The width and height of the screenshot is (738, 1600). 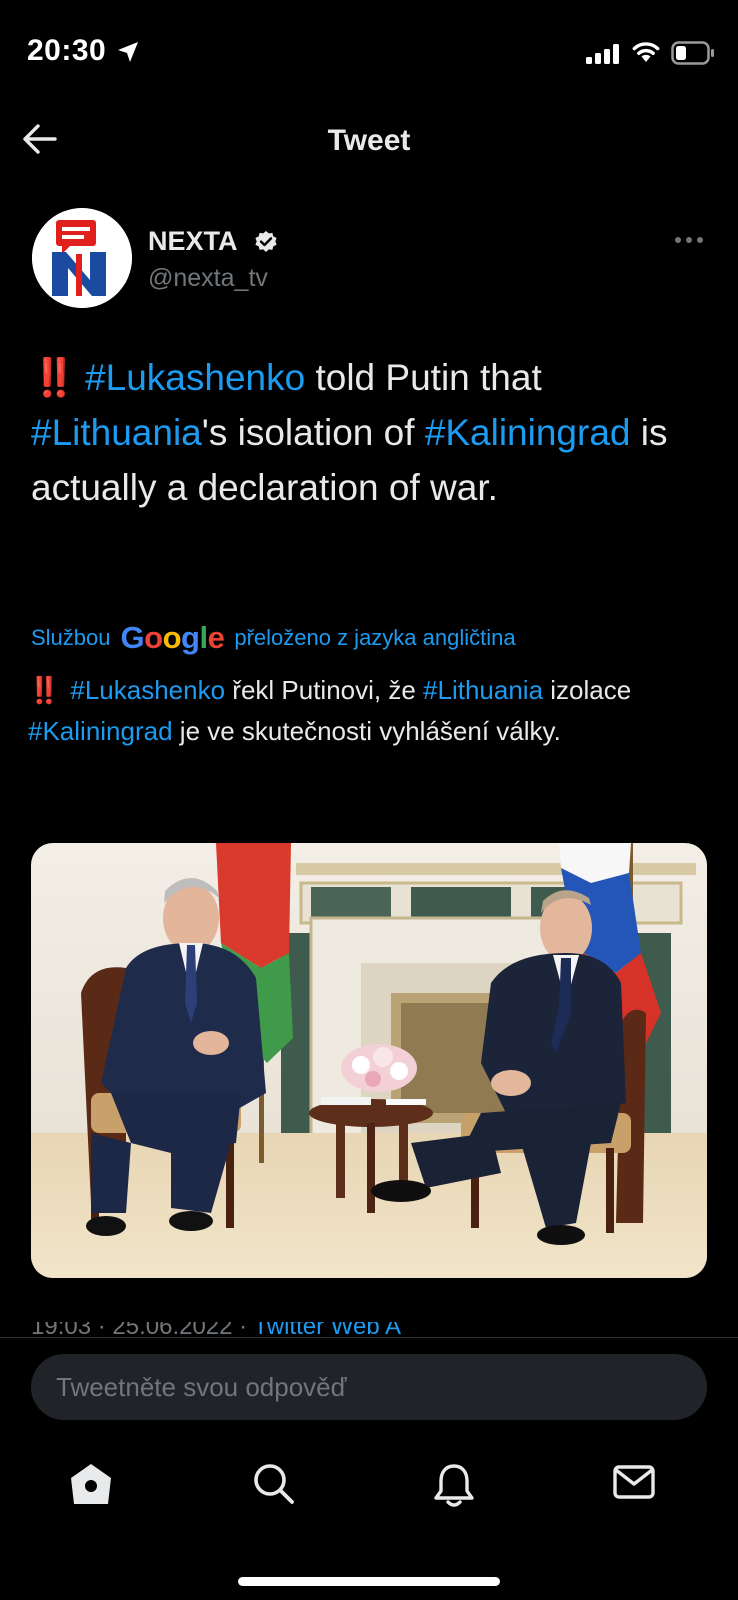 What do you see at coordinates (369, 1337) in the screenshot?
I see `divider` at bounding box center [369, 1337].